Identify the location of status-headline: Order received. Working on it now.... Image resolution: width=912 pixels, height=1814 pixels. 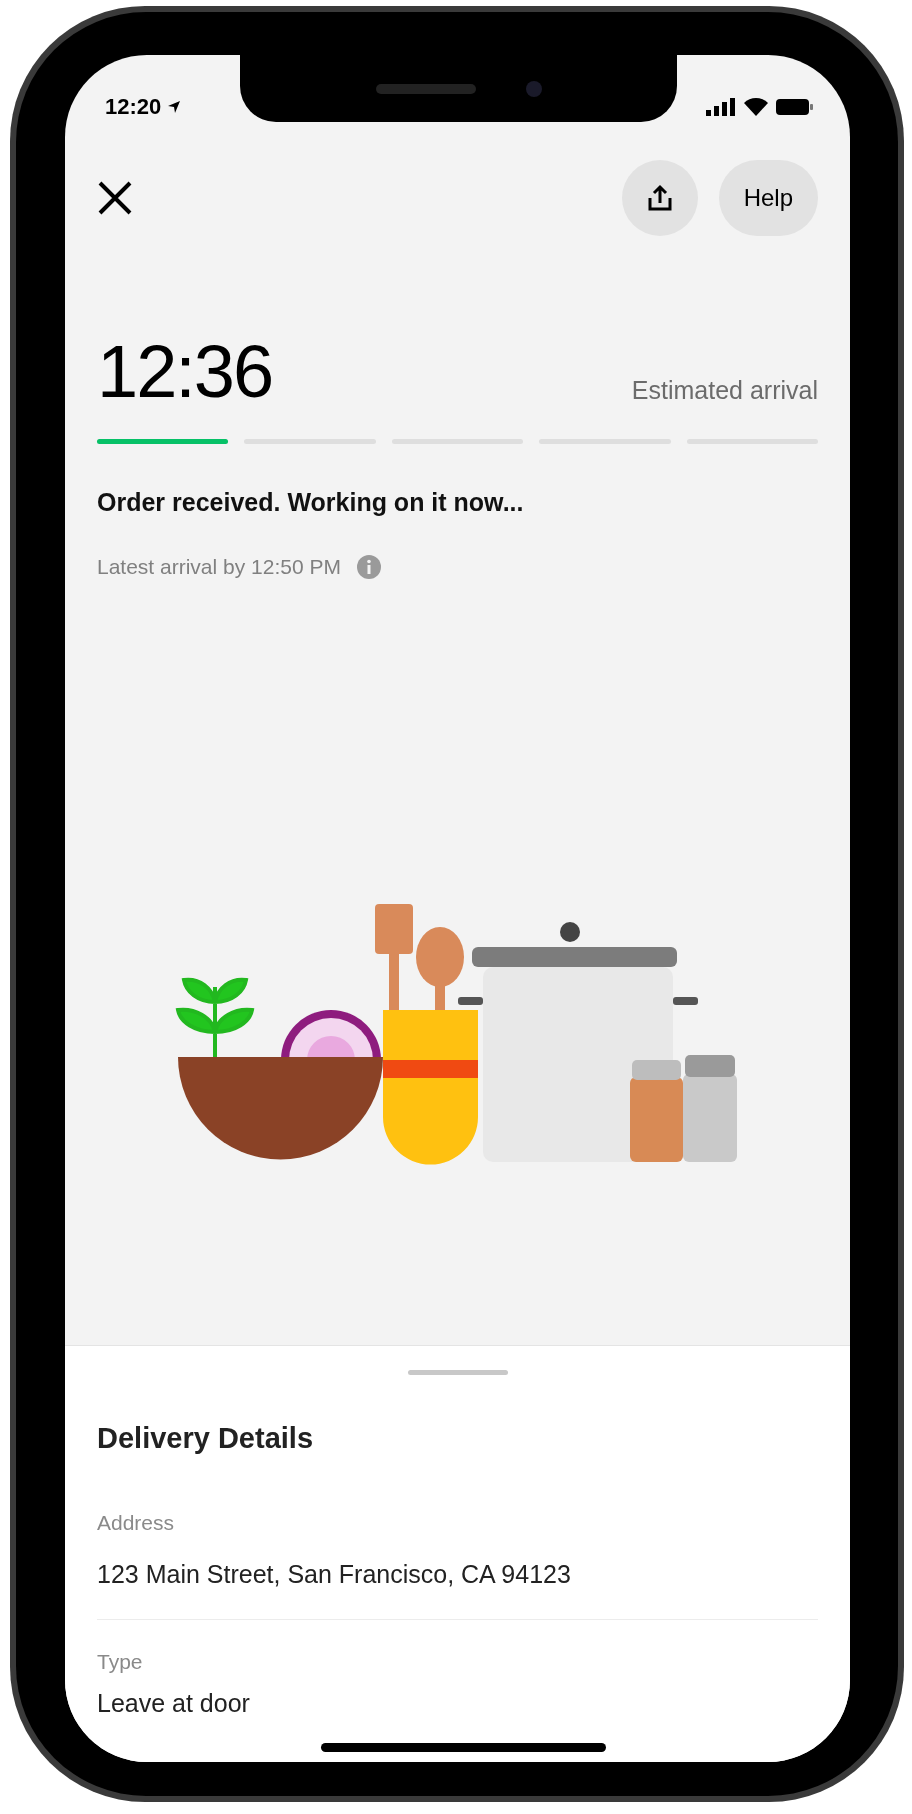
(311, 502).